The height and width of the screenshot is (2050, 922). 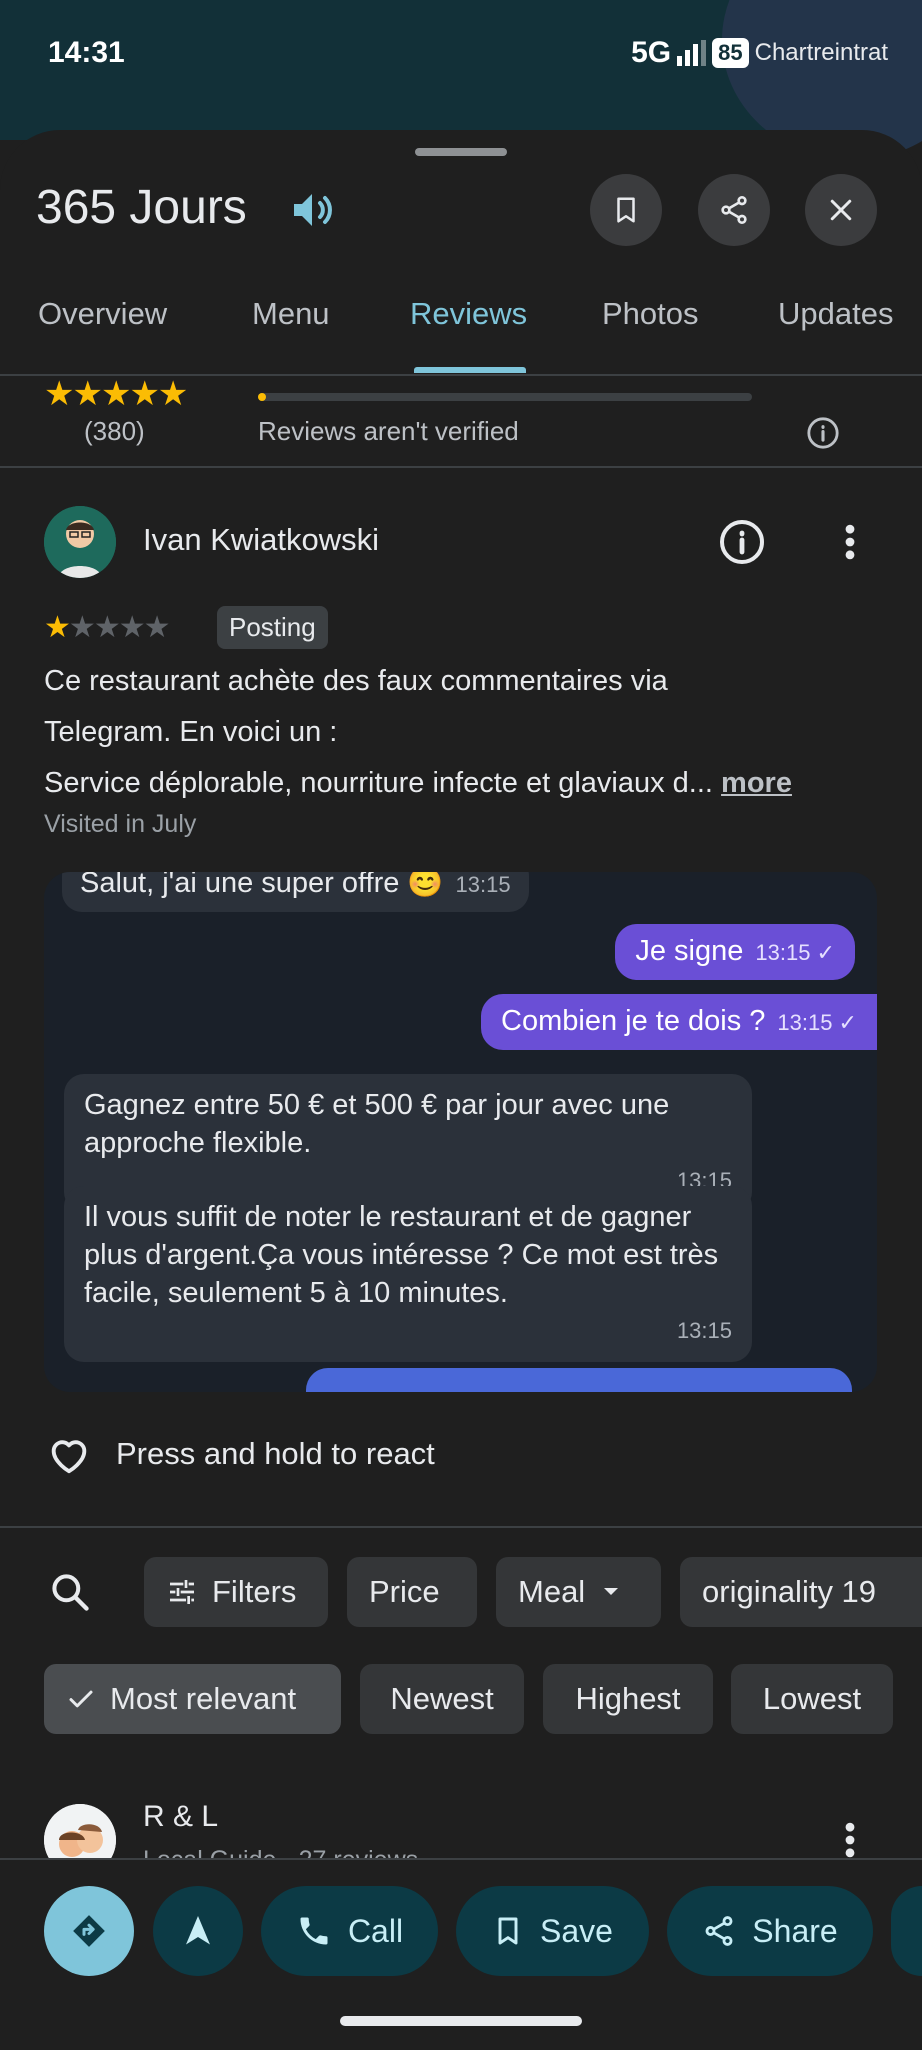 What do you see at coordinates (906, 1931) in the screenshot?
I see `more-actions-partial` at bounding box center [906, 1931].